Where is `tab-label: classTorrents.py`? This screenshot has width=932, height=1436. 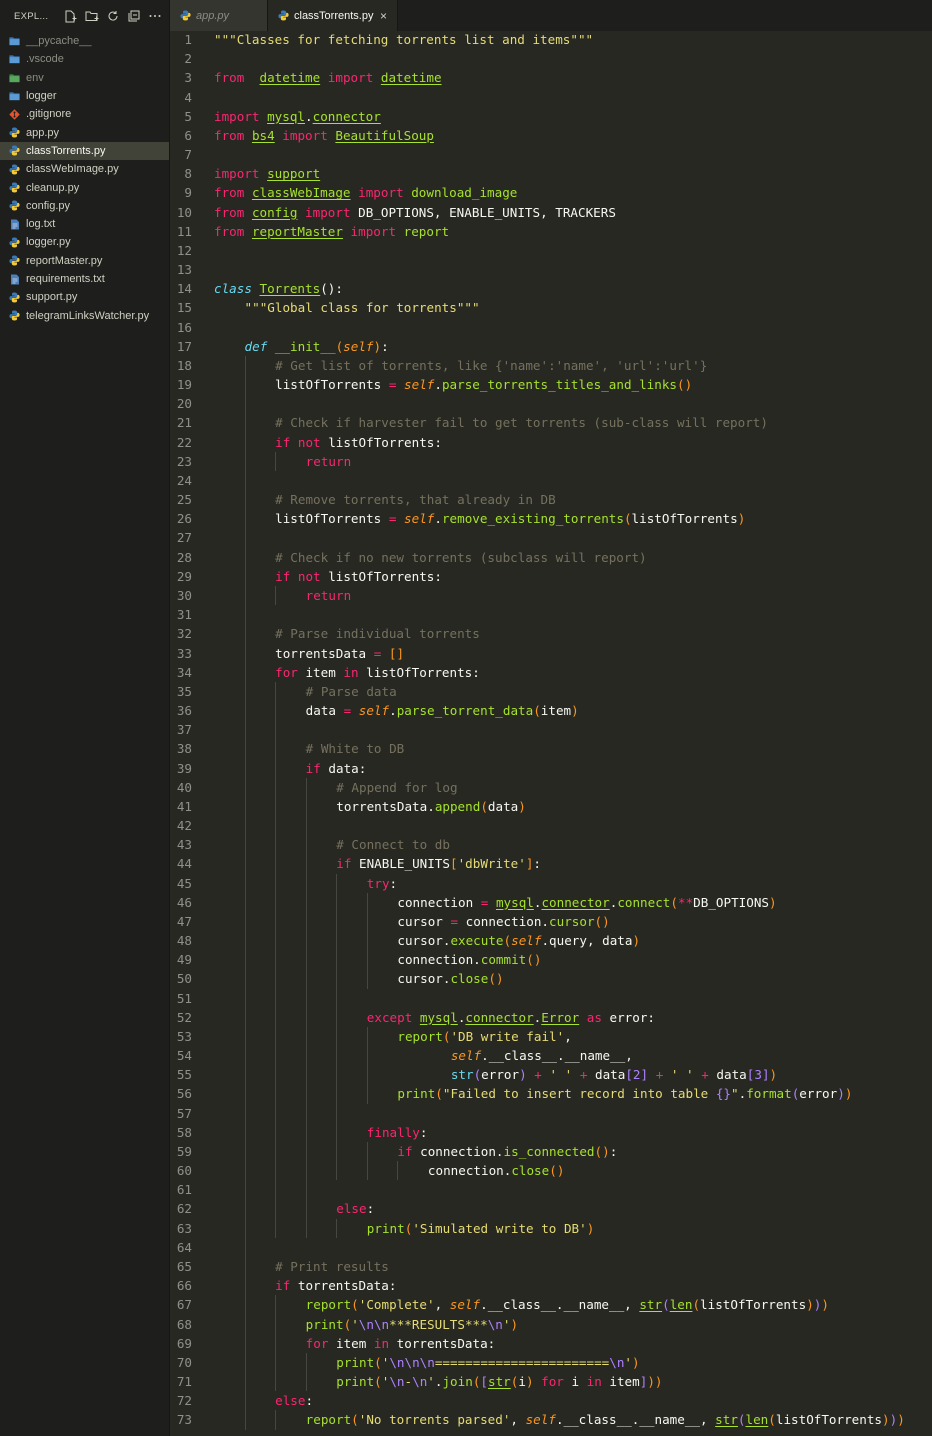
tab-label: classTorrents.py is located at coordinates (334, 15).